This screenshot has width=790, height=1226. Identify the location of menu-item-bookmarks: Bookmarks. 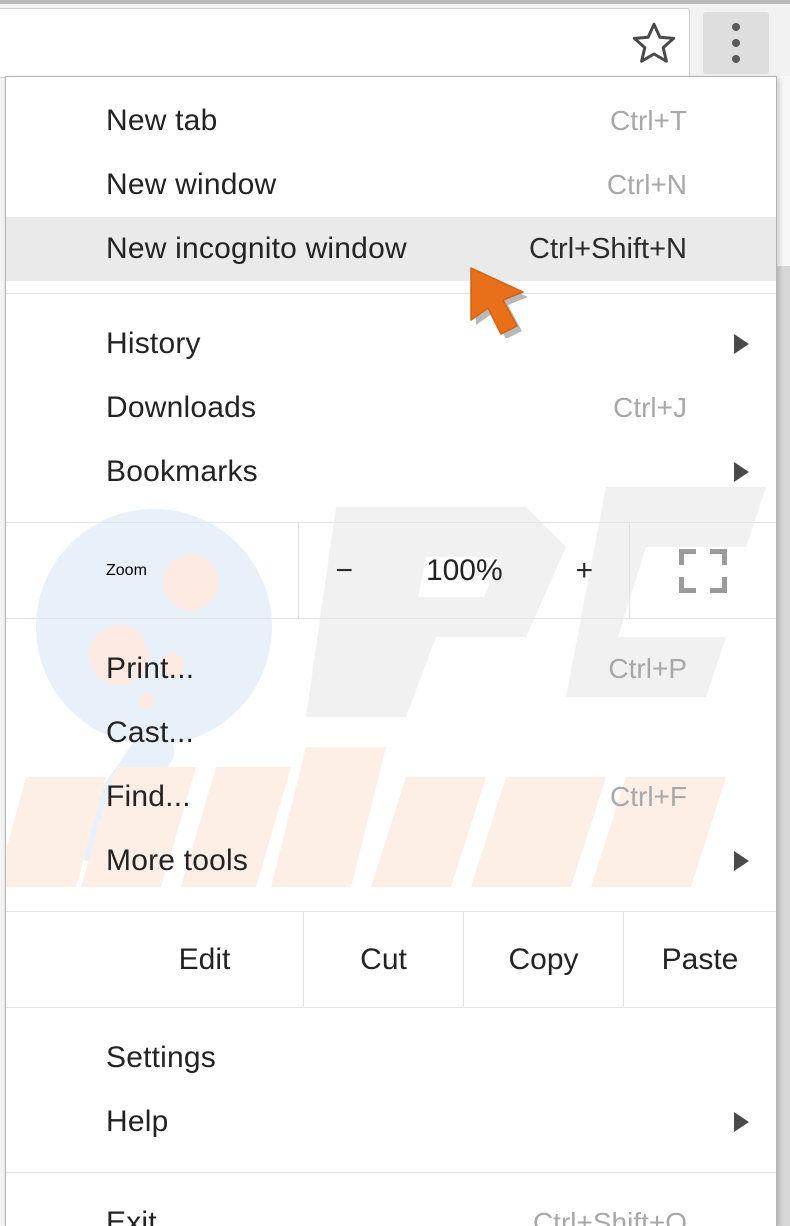
(391, 472).